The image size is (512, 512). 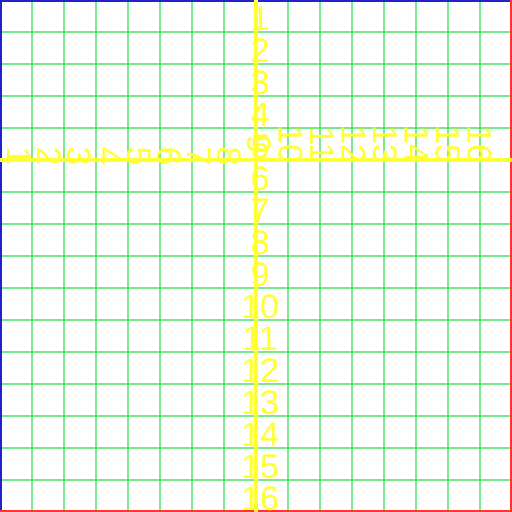 I want to click on vertical-axis-label: 16, so click(x=260, y=496).